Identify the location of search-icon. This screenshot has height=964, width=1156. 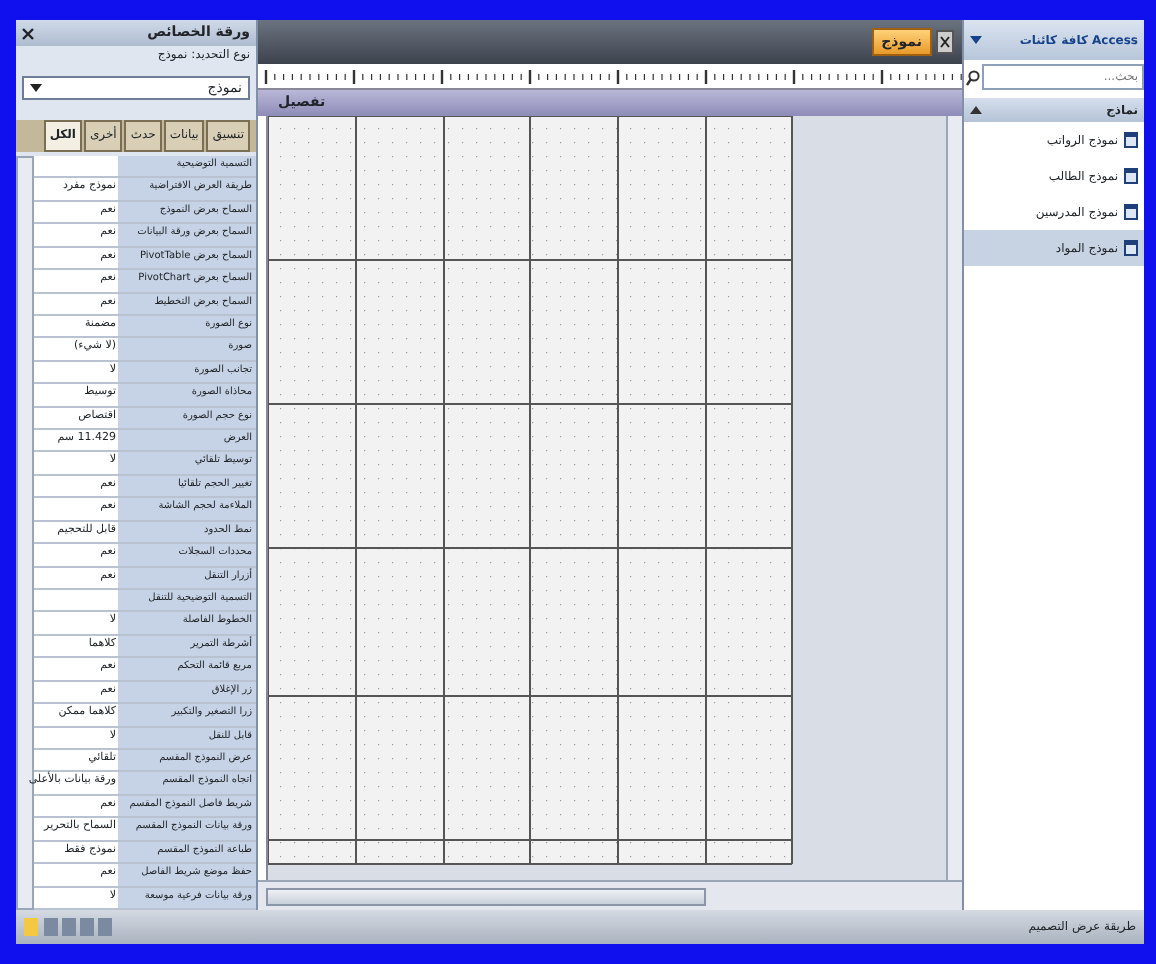
(973, 77).